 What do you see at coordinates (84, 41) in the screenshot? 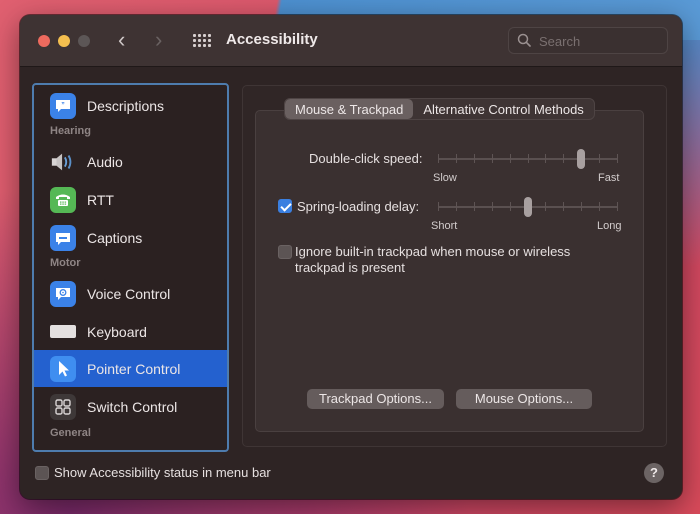
I see `zoom-button` at bounding box center [84, 41].